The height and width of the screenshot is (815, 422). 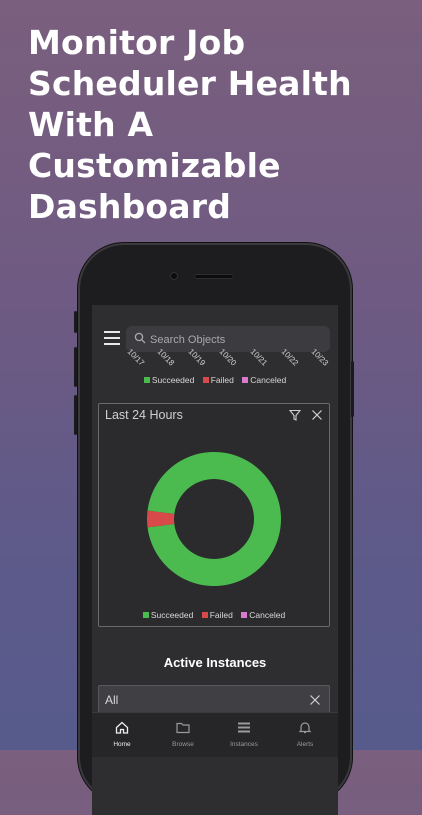 What do you see at coordinates (214, 276) in the screenshot?
I see `speaker` at bounding box center [214, 276].